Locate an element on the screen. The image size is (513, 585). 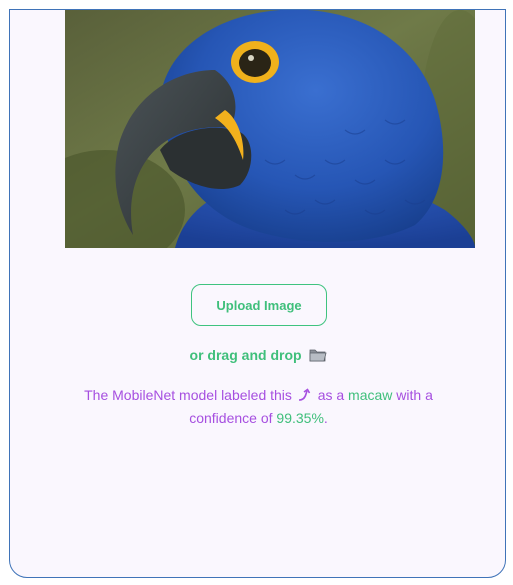
result-prefix: The MobileNet model labeled this is located at coordinates (188, 395).